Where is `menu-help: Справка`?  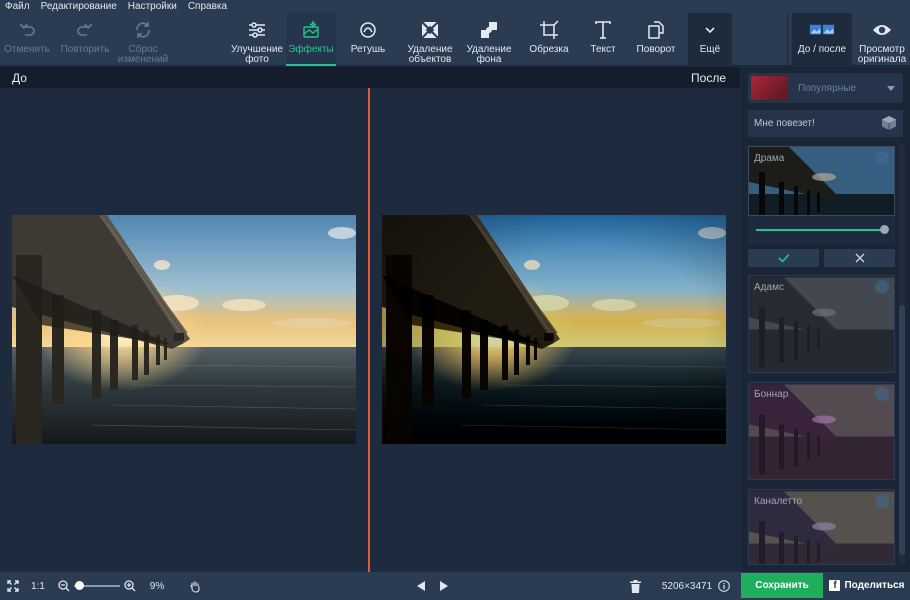
menu-help: Справка is located at coordinates (208, 6).